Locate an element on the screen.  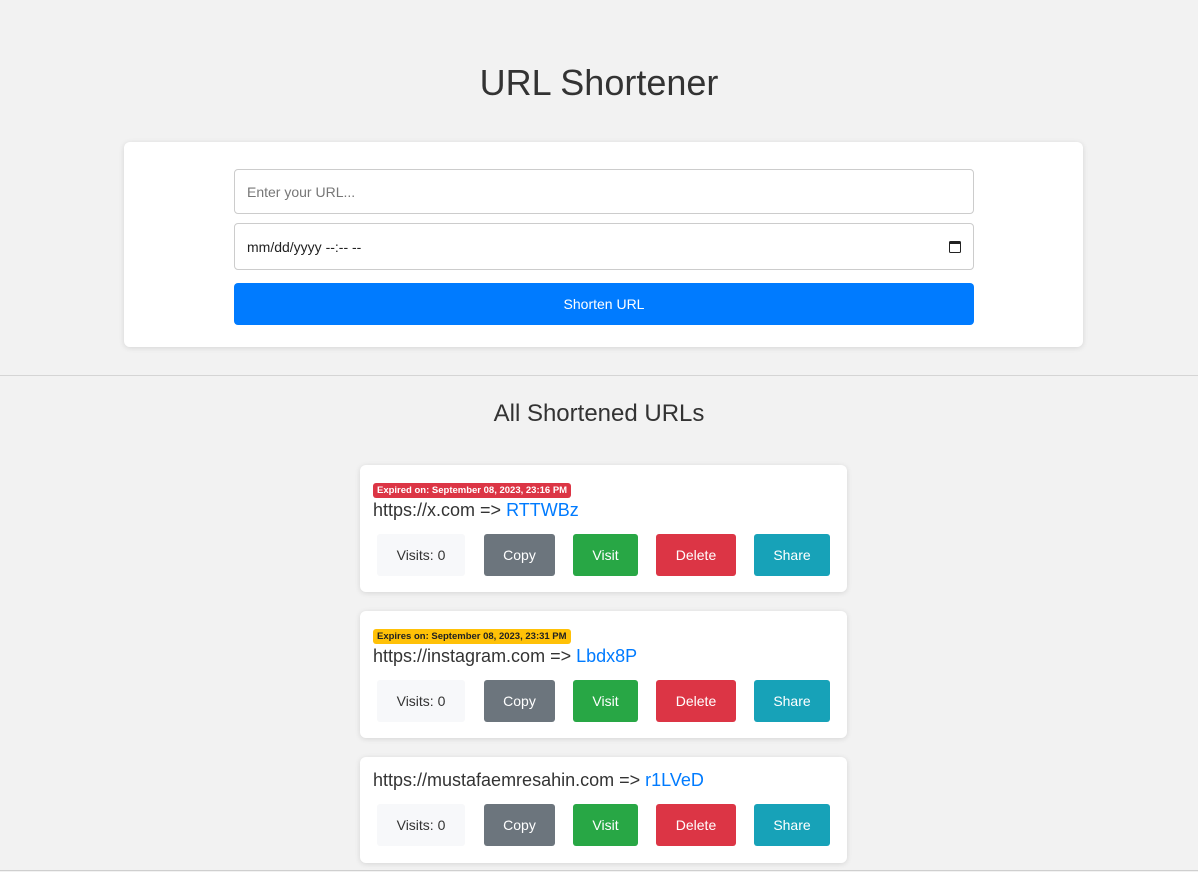
section-divider is located at coordinates (599, 375).